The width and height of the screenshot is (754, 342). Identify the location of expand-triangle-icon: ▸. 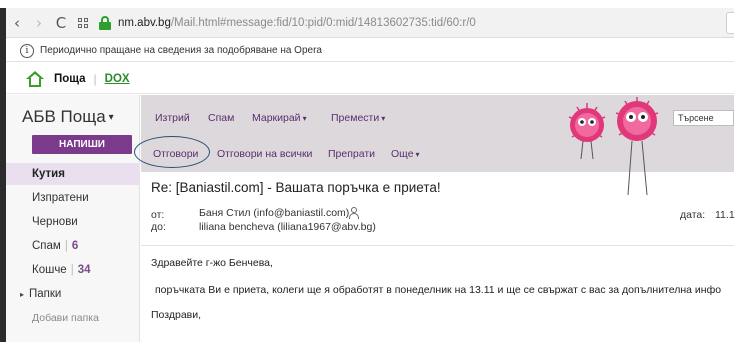
(22, 294).